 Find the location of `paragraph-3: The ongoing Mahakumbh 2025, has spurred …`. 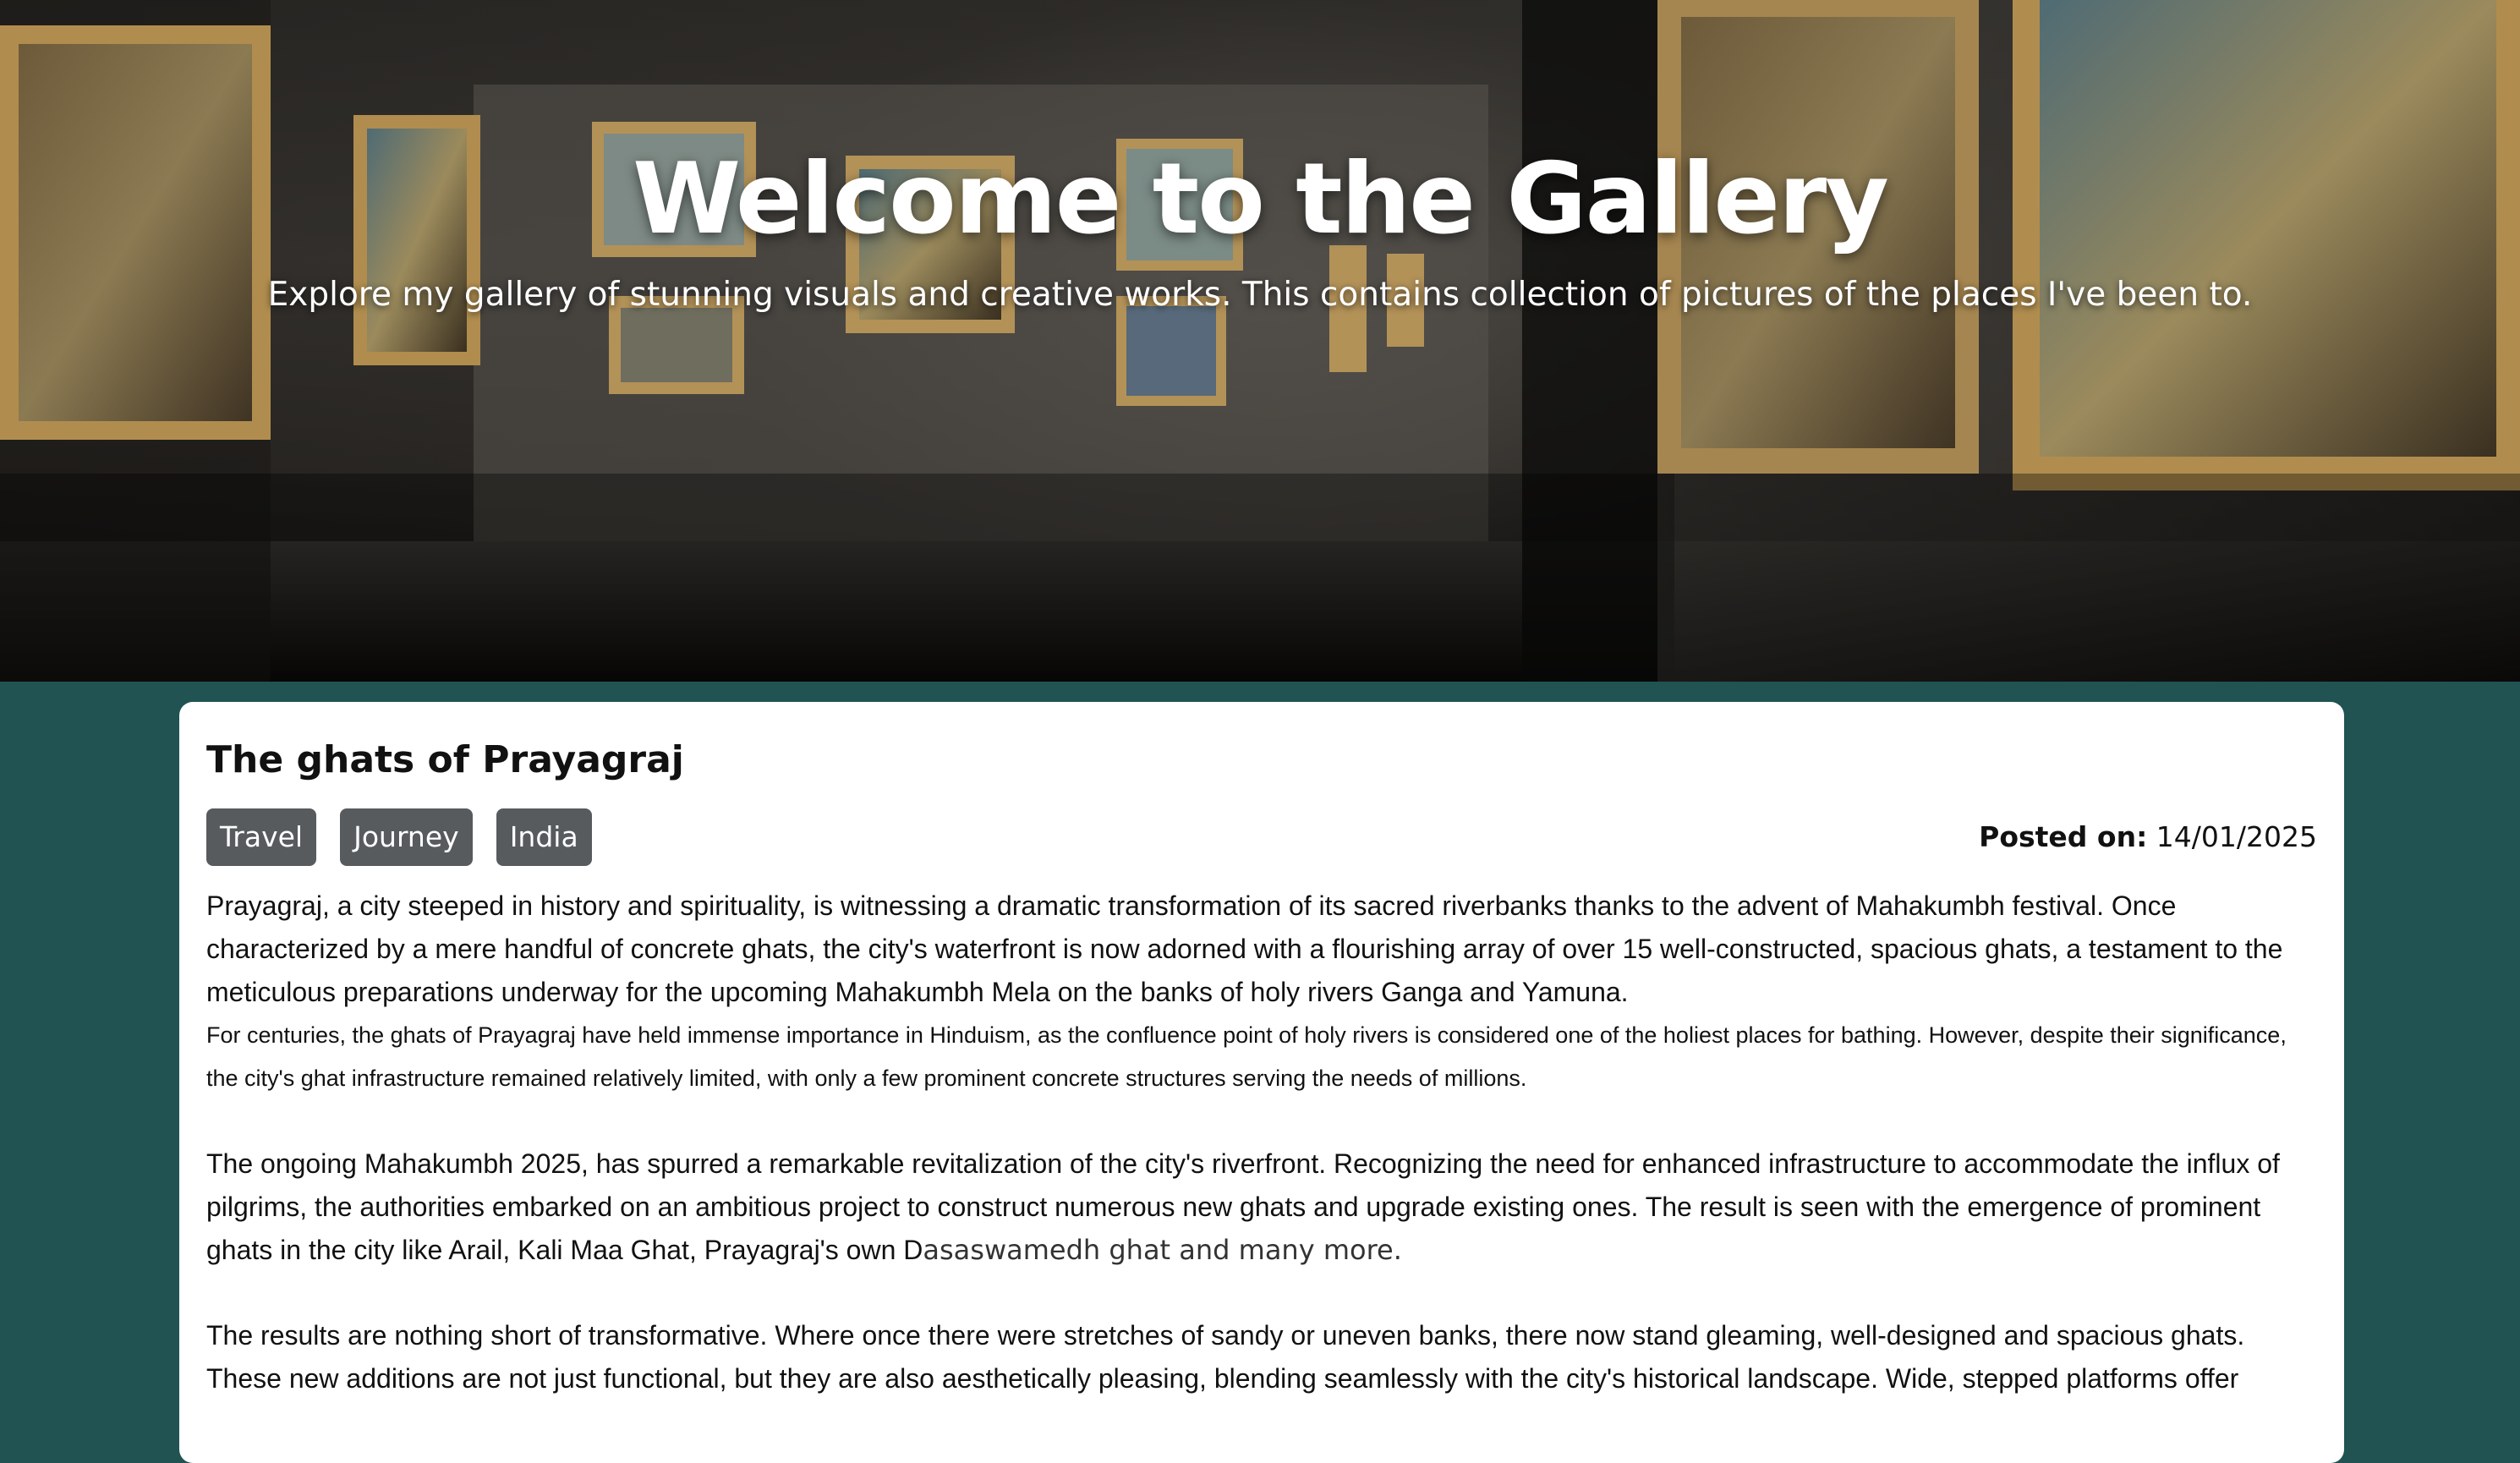

paragraph-3: The ongoing Mahakumbh 2025, has spurred … is located at coordinates (1261, 1207).